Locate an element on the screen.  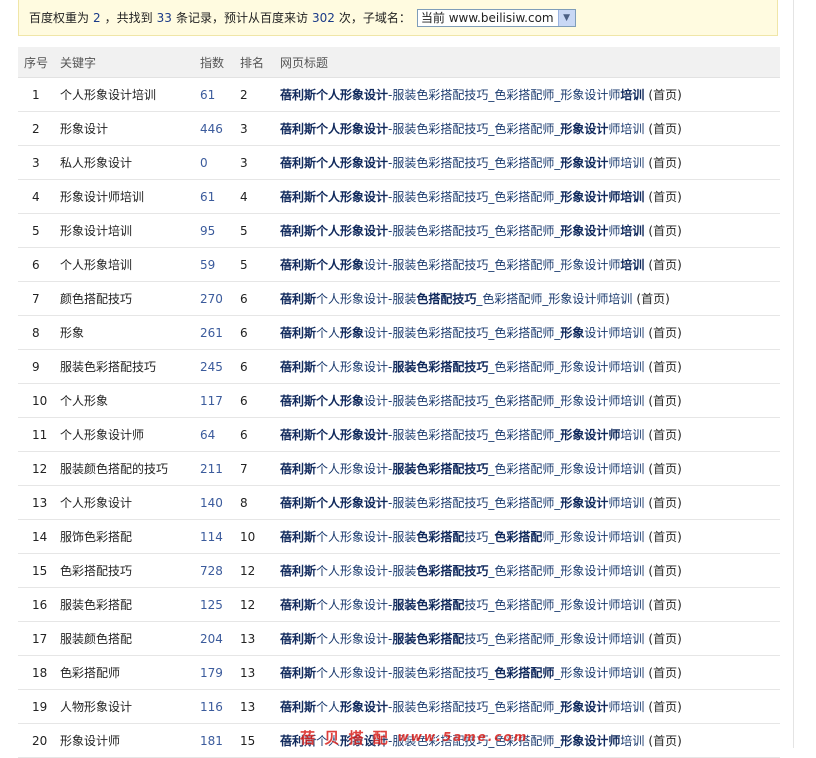
title-text-segment: 师培训 is located at coordinates (626, 707).